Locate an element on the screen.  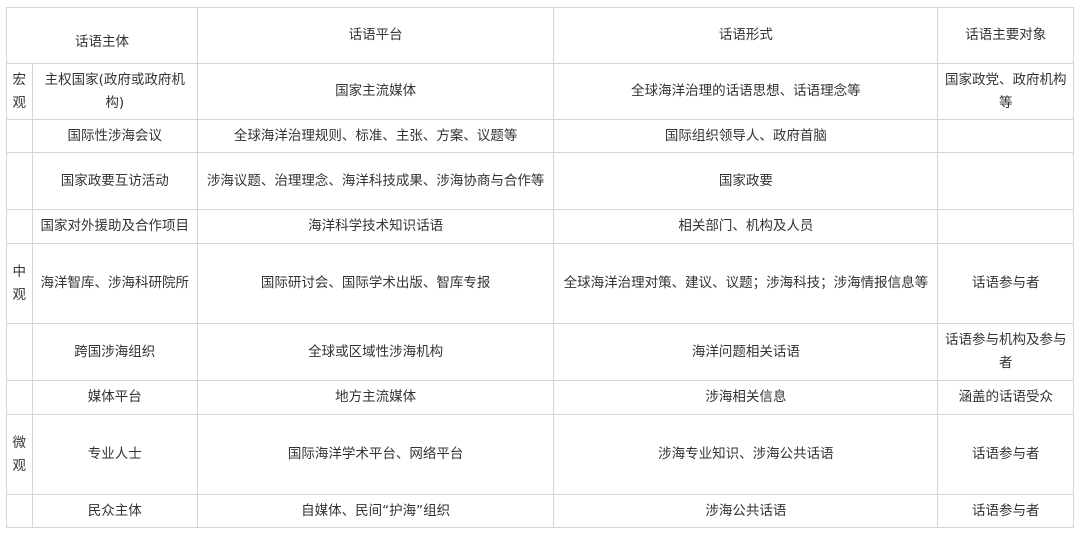
cell-platform: 全球海洋治理规则、标准、主张、方案、议题等 is located at coordinates (375, 136).